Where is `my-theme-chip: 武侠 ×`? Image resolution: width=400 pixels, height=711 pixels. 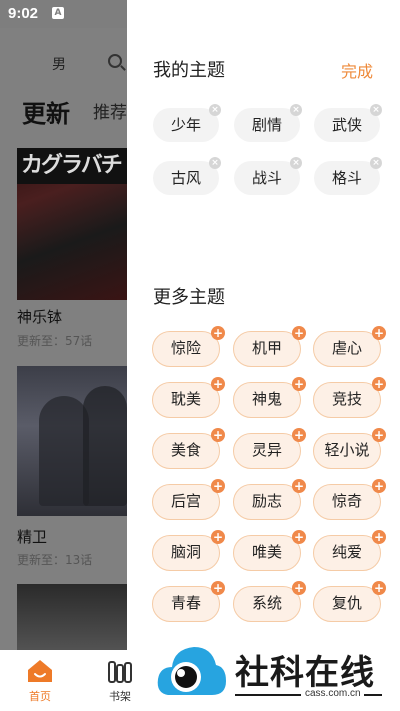 my-theme-chip: 武侠 × is located at coordinates (348, 123).